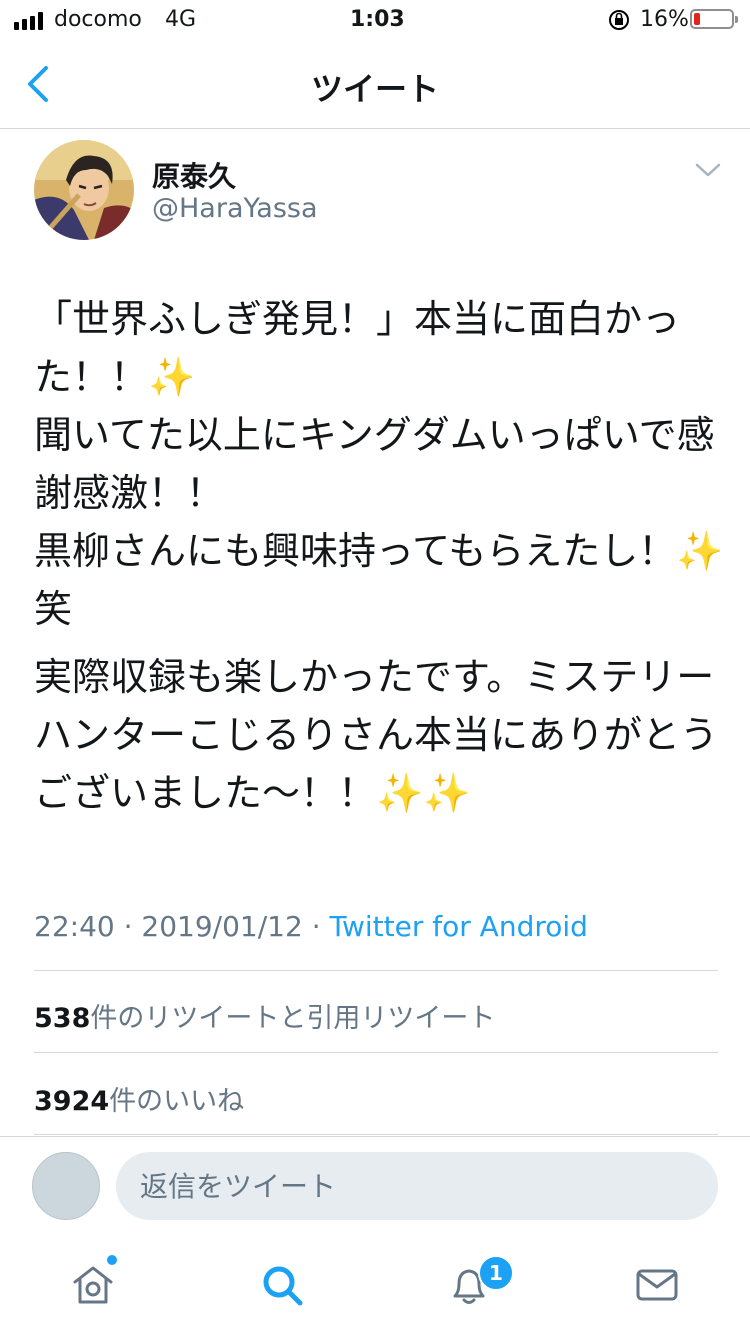 The height and width of the screenshot is (1334, 750). I want to click on tweet-date: 2019/01/12, so click(222, 926).